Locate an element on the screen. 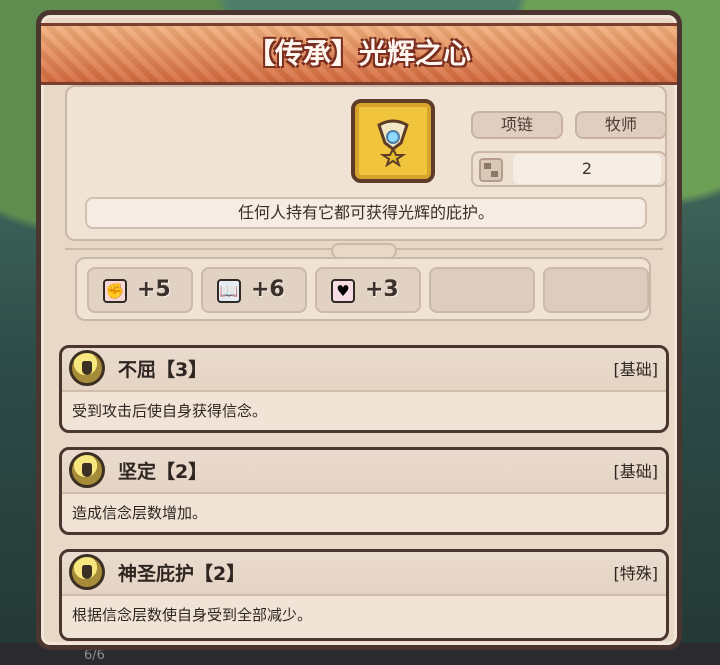 This screenshot has width=720, height=665. item-description: 任何人持有它都可获得光辉的庇护。 is located at coordinates (366, 213).